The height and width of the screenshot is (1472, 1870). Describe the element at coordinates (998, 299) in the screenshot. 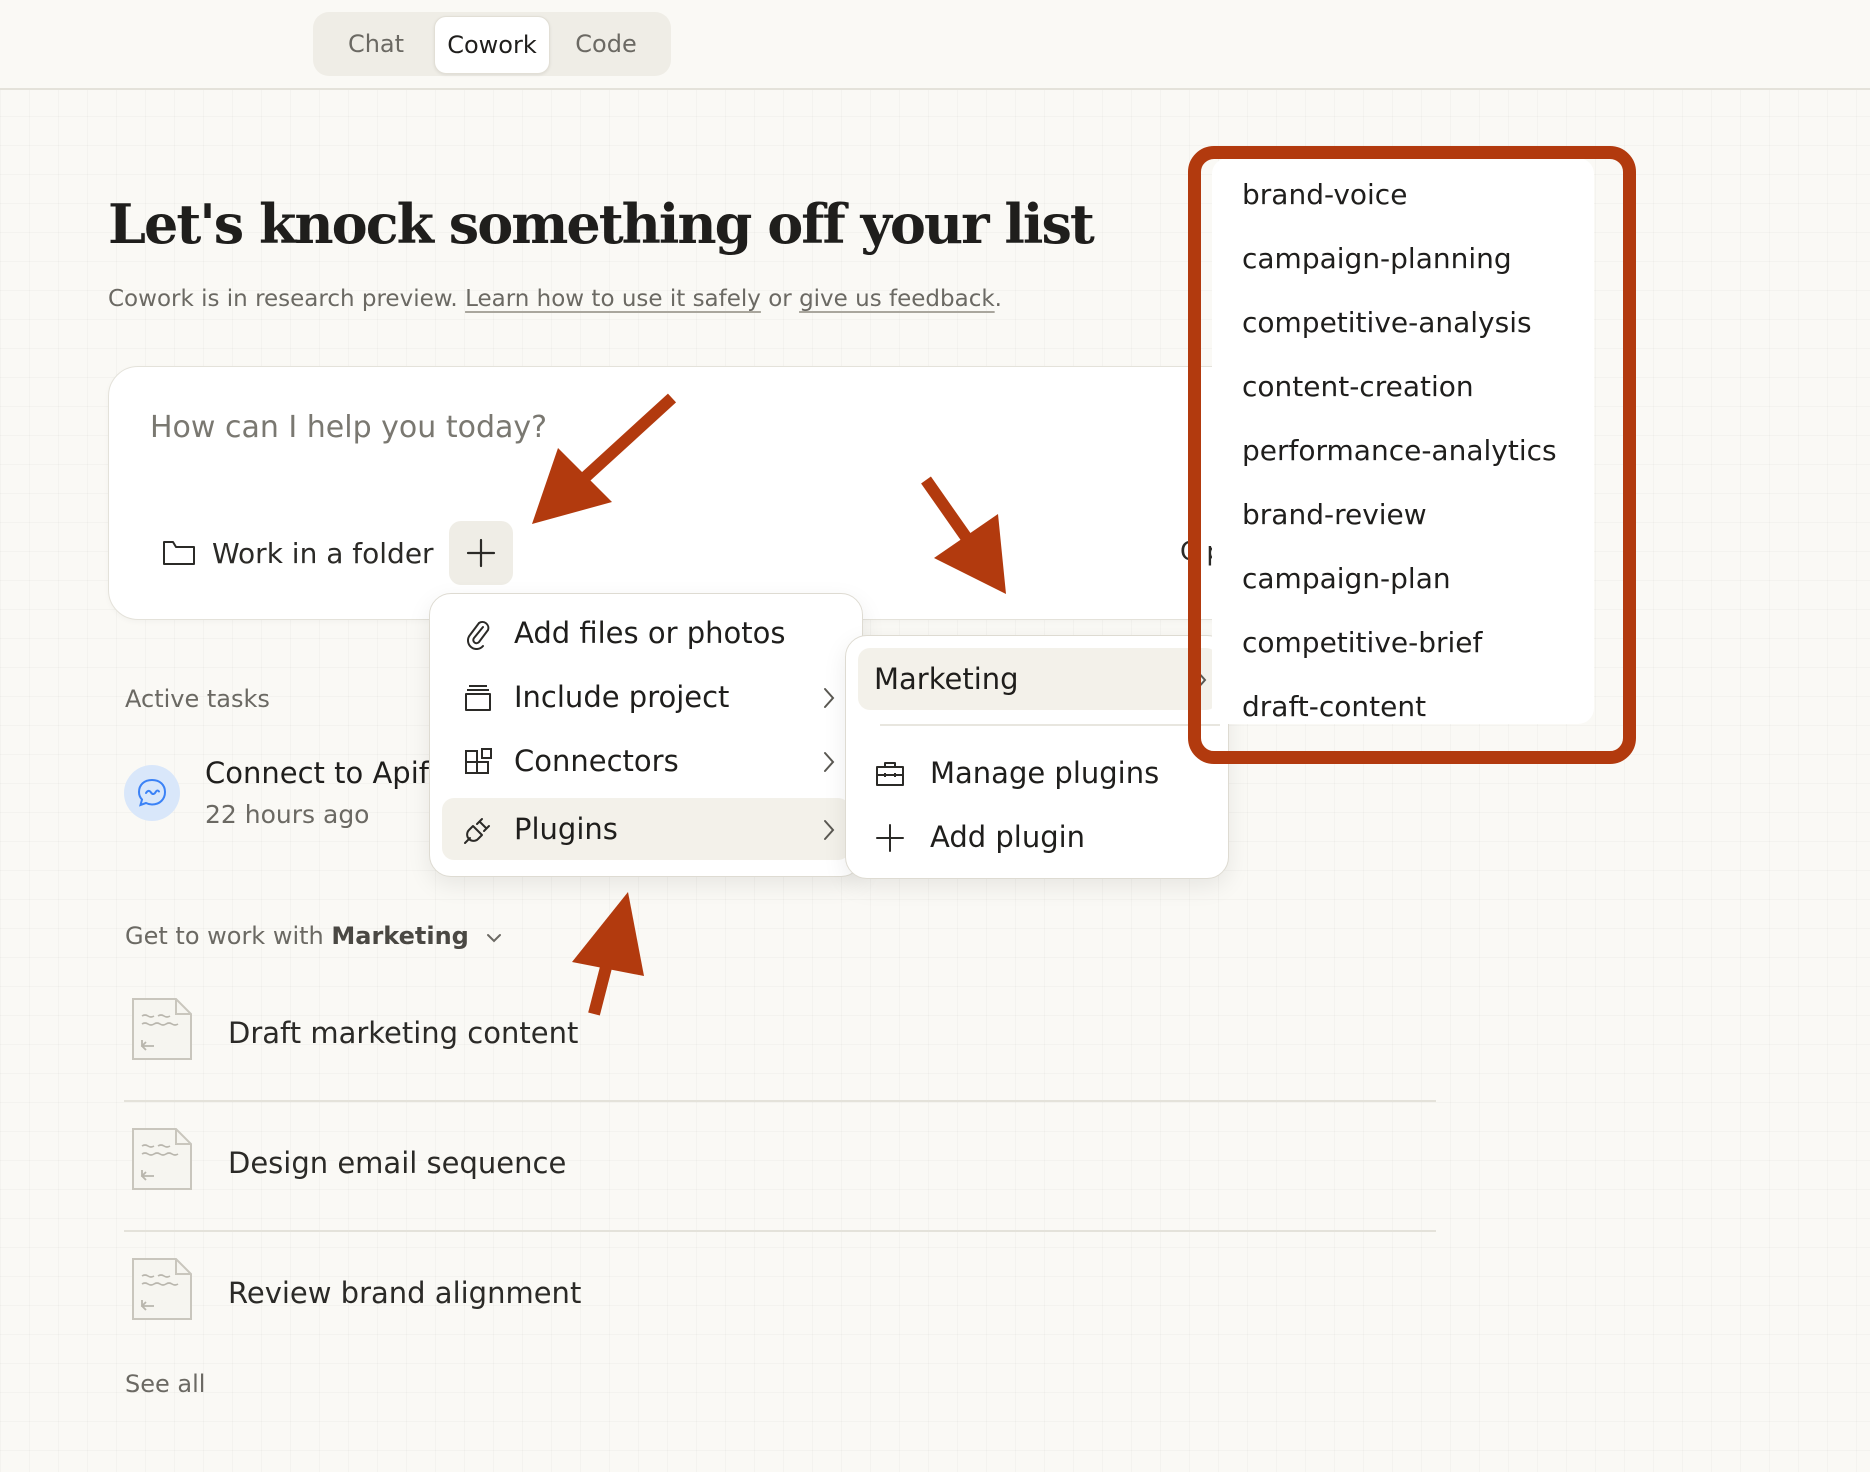

I see `subtitle-suffix: .` at that location.